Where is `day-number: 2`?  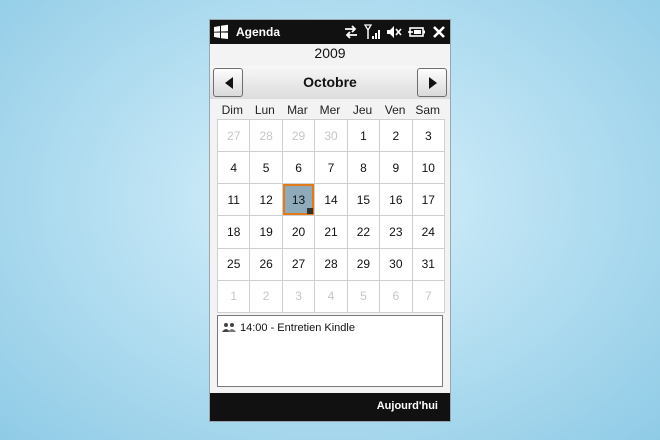
day-number: 2 is located at coordinates (396, 135).